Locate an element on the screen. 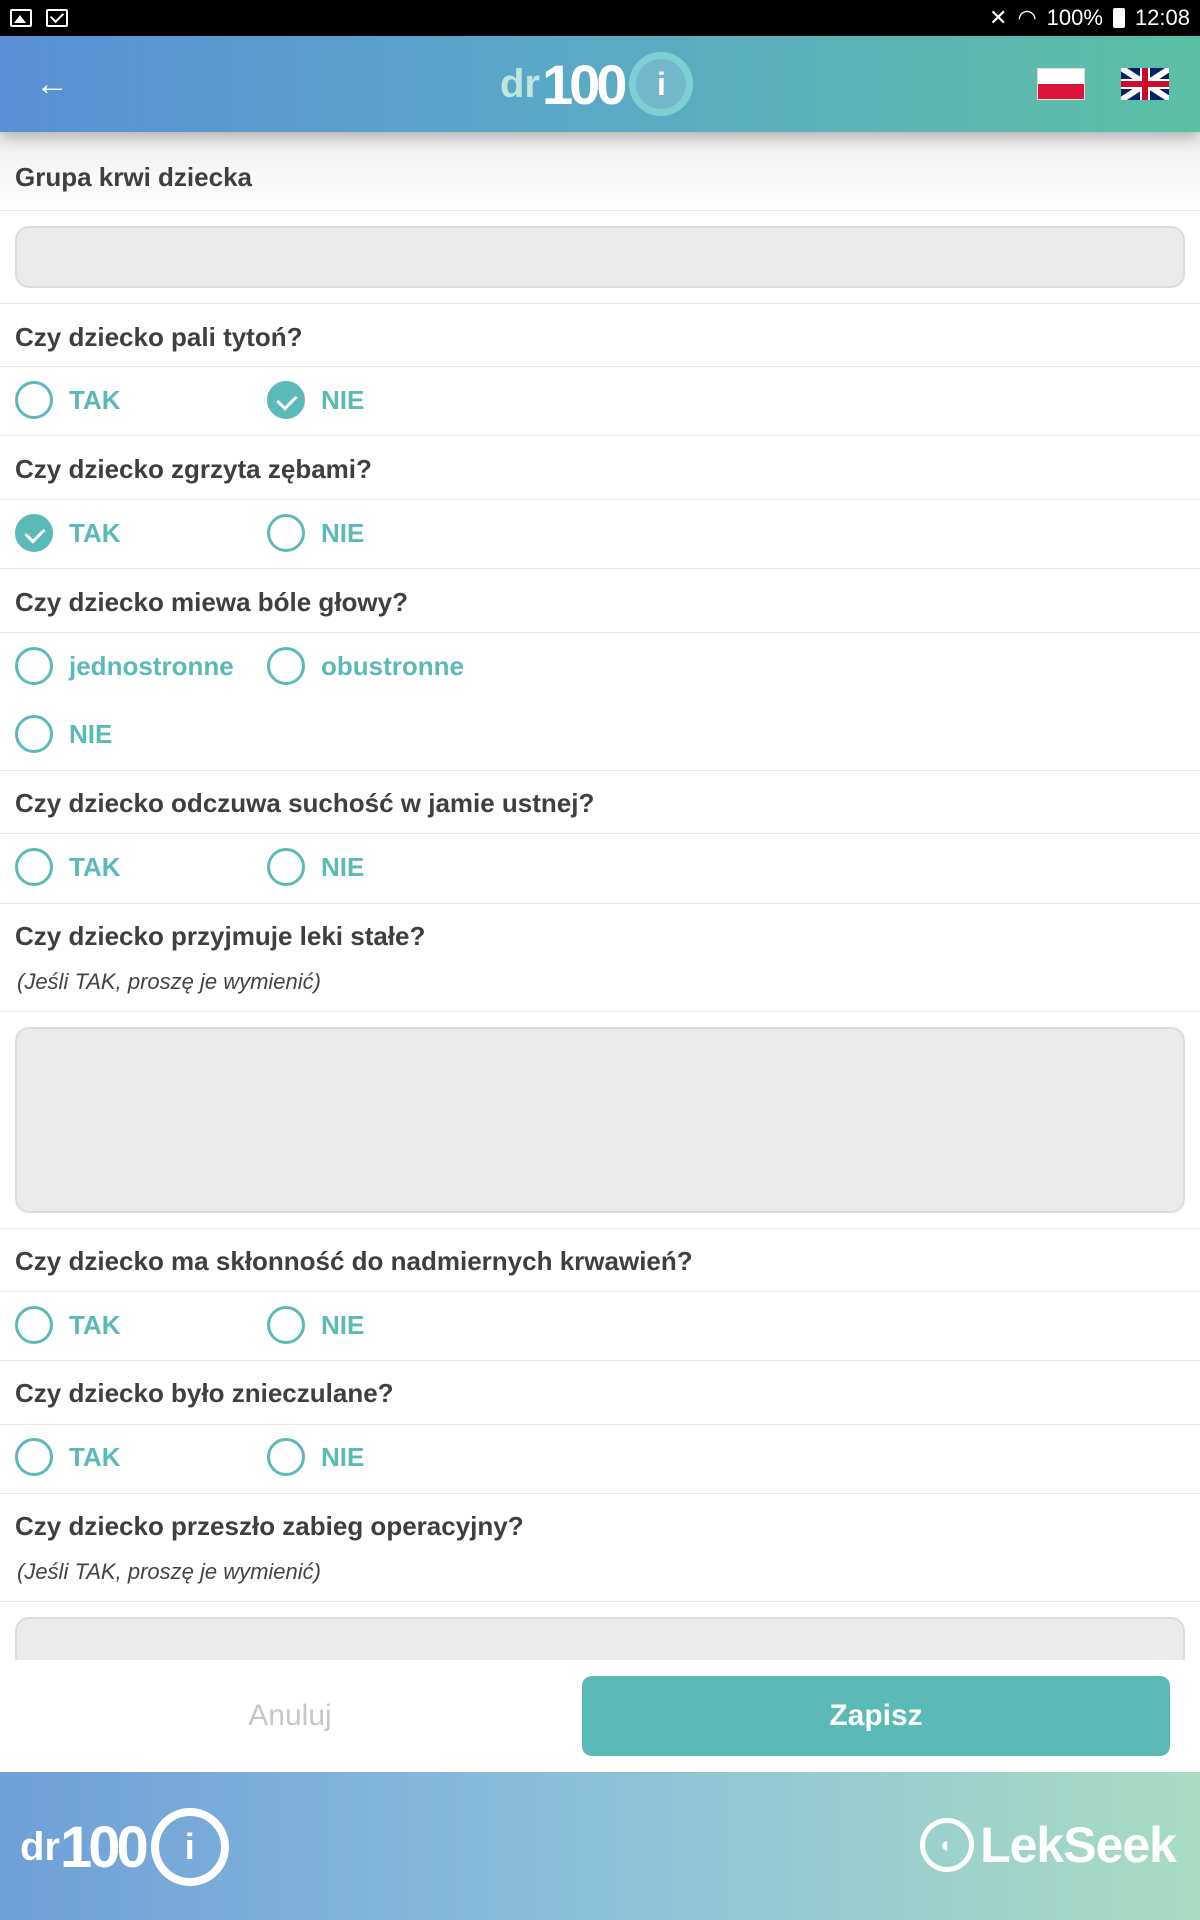  lekseek-logo: ◐ LekSeek is located at coordinates (1048, 1845).